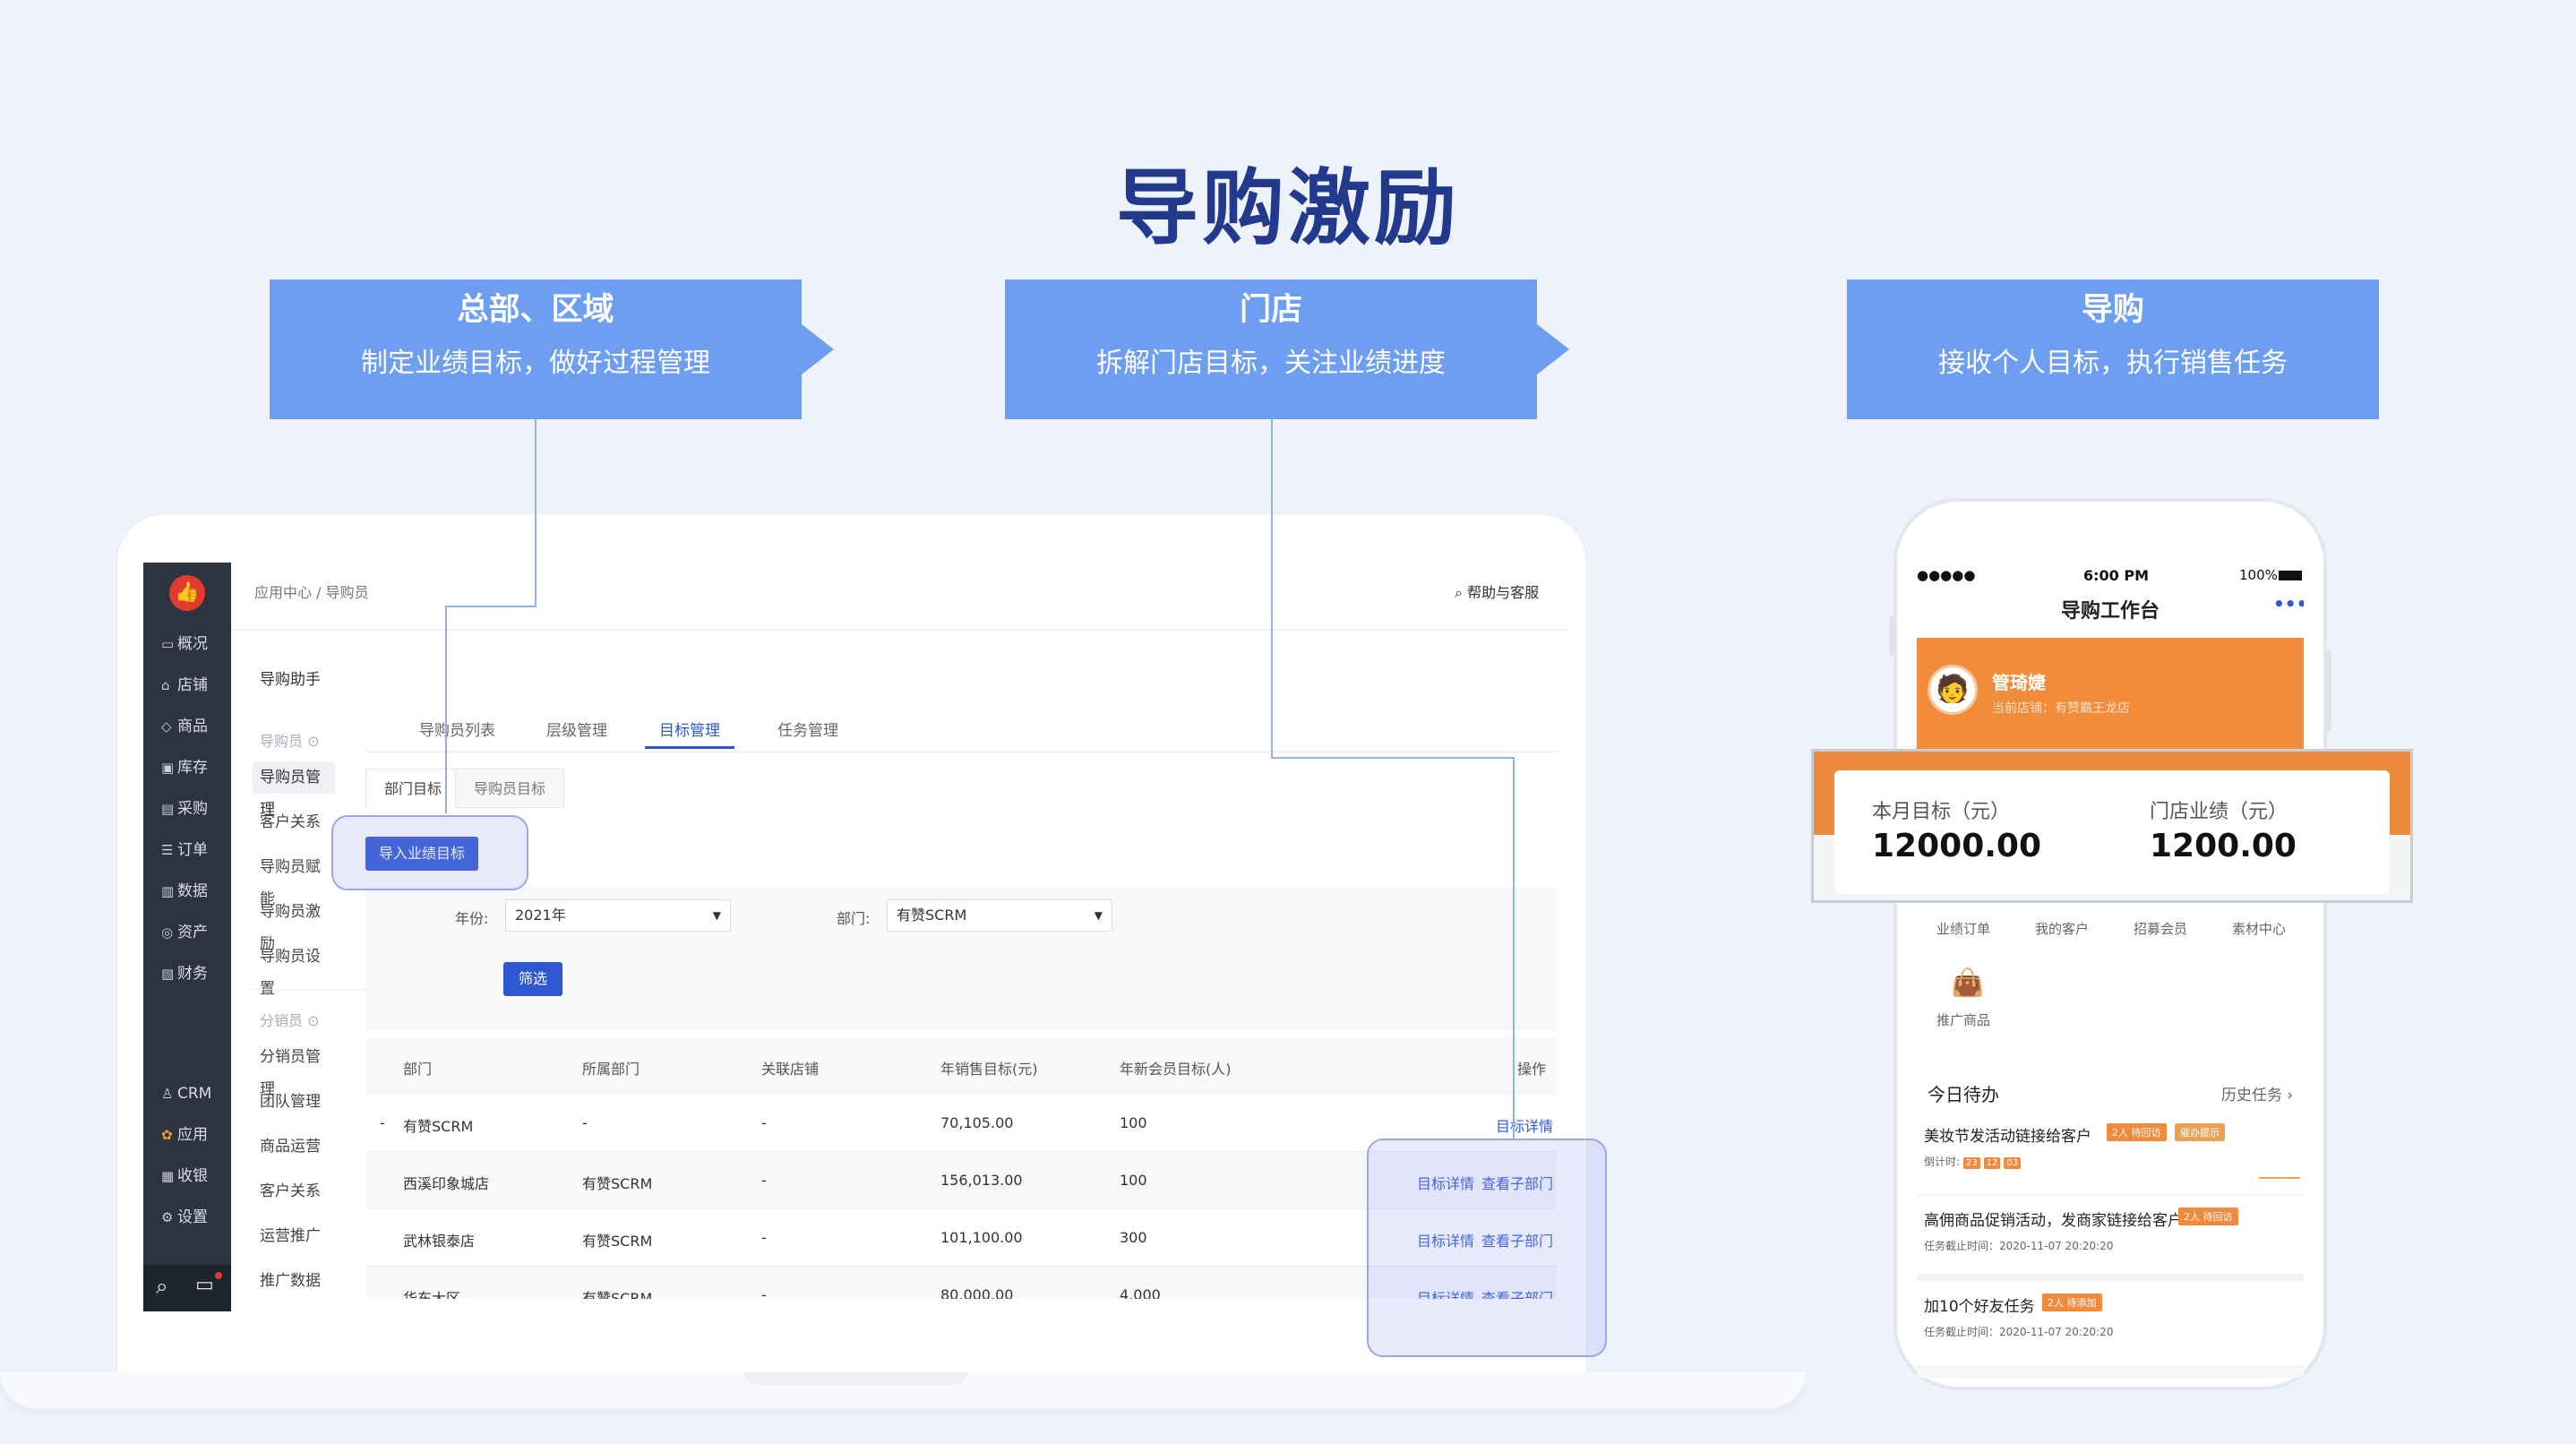 The width and height of the screenshot is (2576, 1444). Describe the element at coordinates (294, 879) in the screenshot. I see `menu-item-enable: 导购员赋能` at that location.